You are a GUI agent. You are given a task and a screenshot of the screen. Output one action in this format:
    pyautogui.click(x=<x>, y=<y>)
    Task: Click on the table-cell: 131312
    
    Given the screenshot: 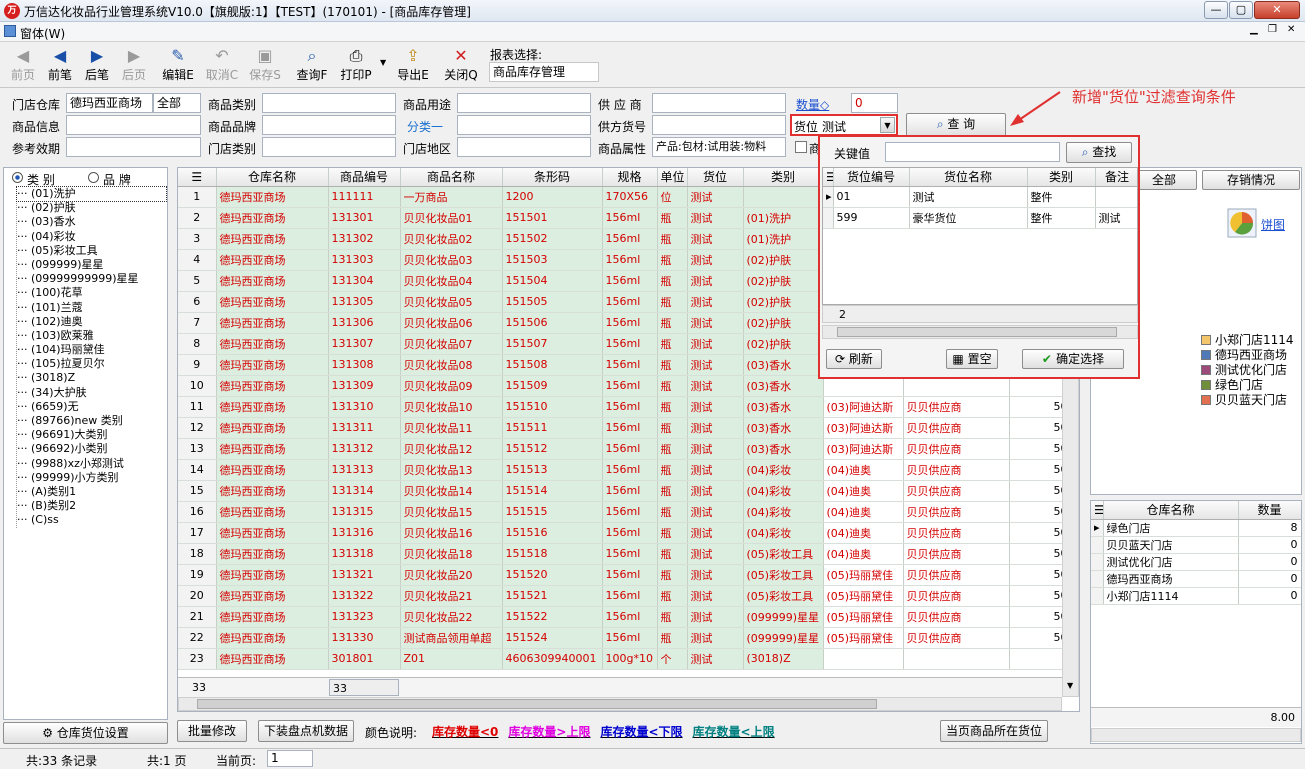 What is the action you would take?
    pyautogui.click(x=364, y=449)
    